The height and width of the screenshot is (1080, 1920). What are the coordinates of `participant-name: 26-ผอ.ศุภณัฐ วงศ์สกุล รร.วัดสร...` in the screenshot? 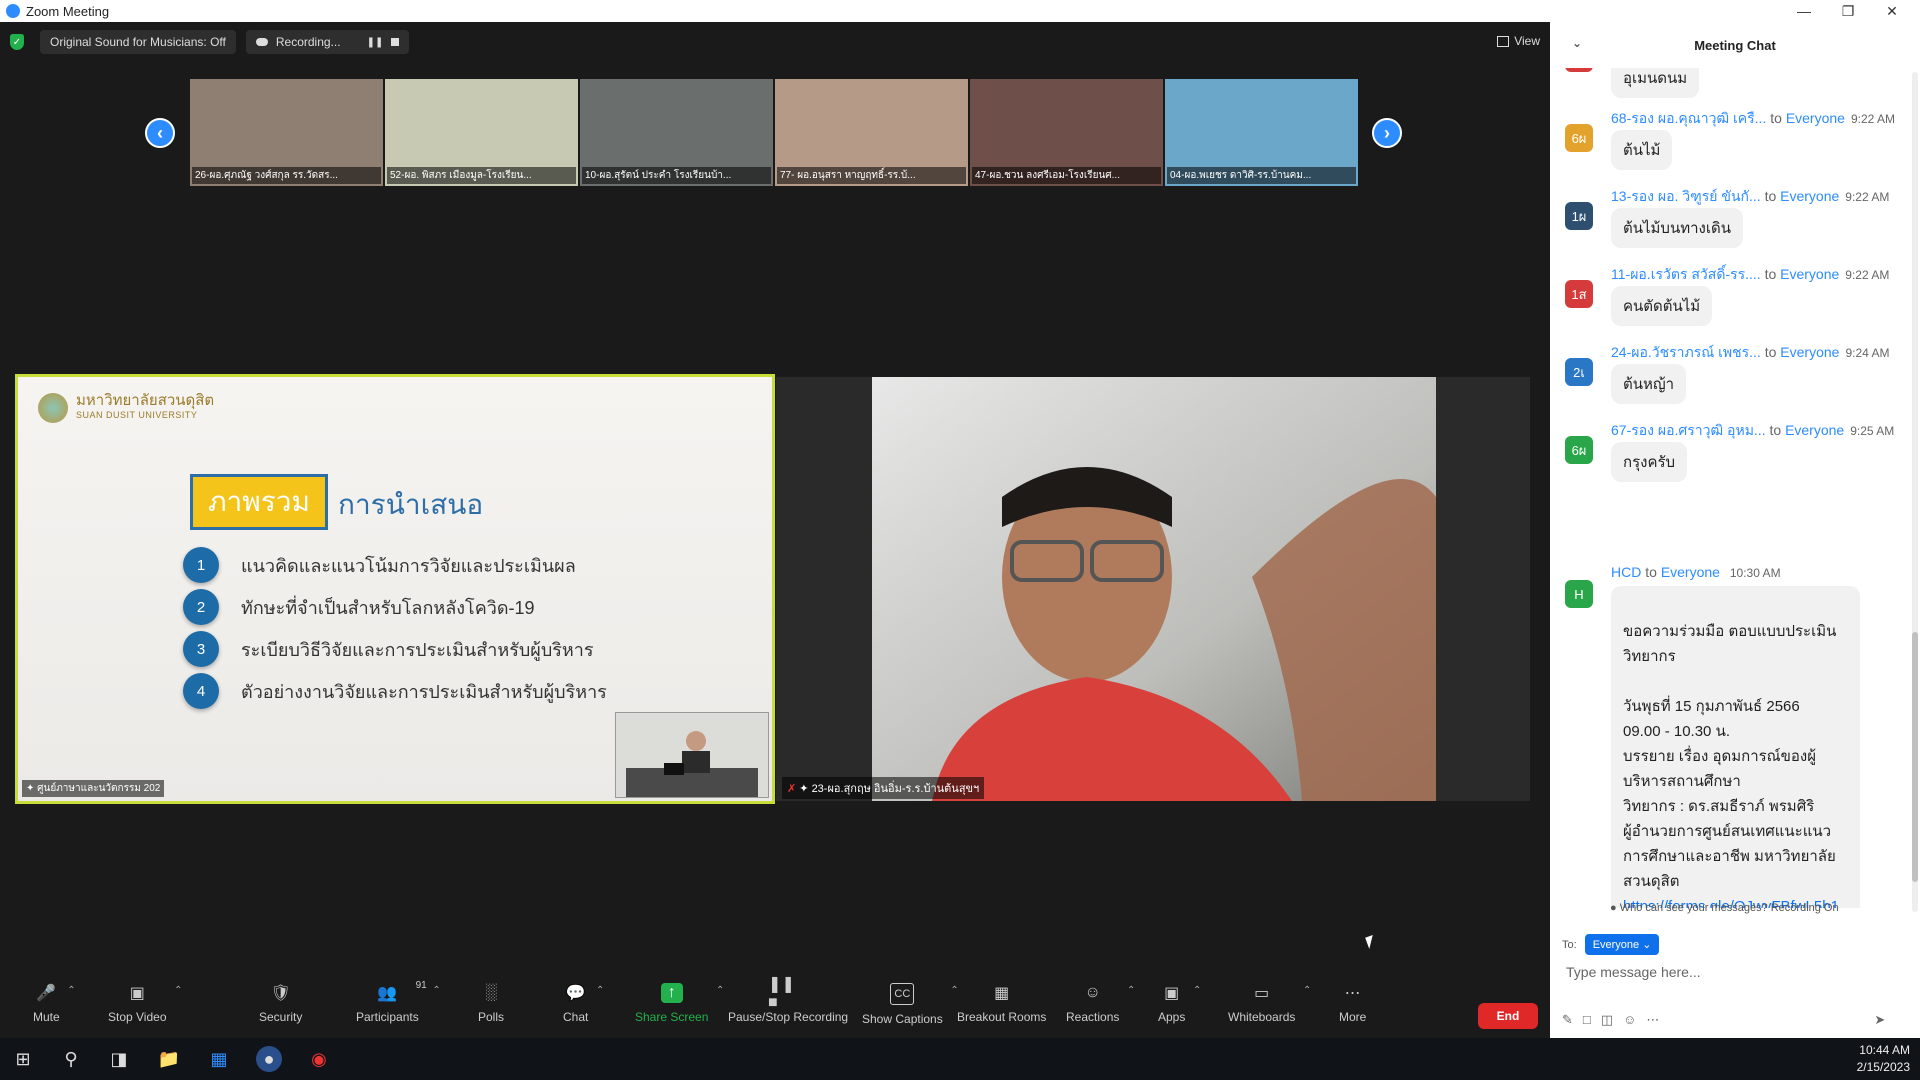 It's located at (286, 175).